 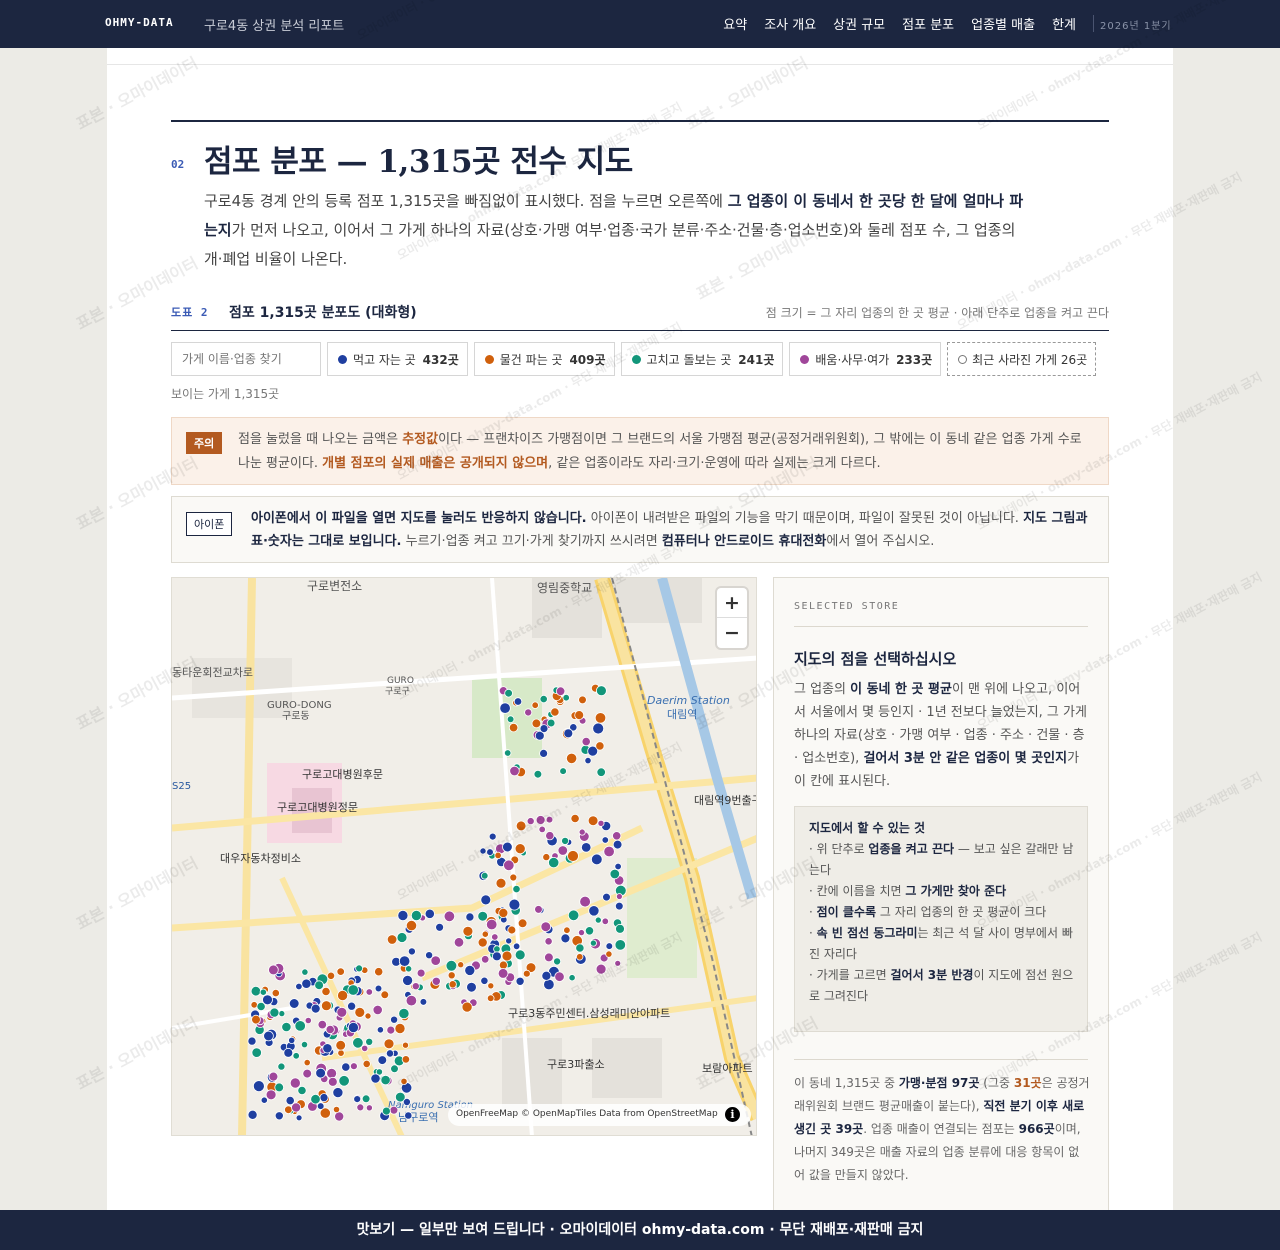 What do you see at coordinates (1022, 359) in the screenshot?
I see `filter-closed-stores: 최근 사라진 가게 26곳` at bounding box center [1022, 359].